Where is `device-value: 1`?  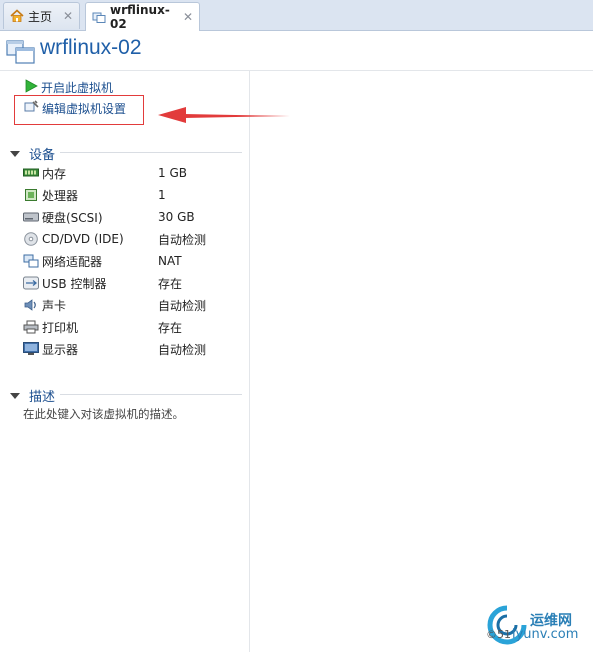
device-value: 1 is located at coordinates (162, 195).